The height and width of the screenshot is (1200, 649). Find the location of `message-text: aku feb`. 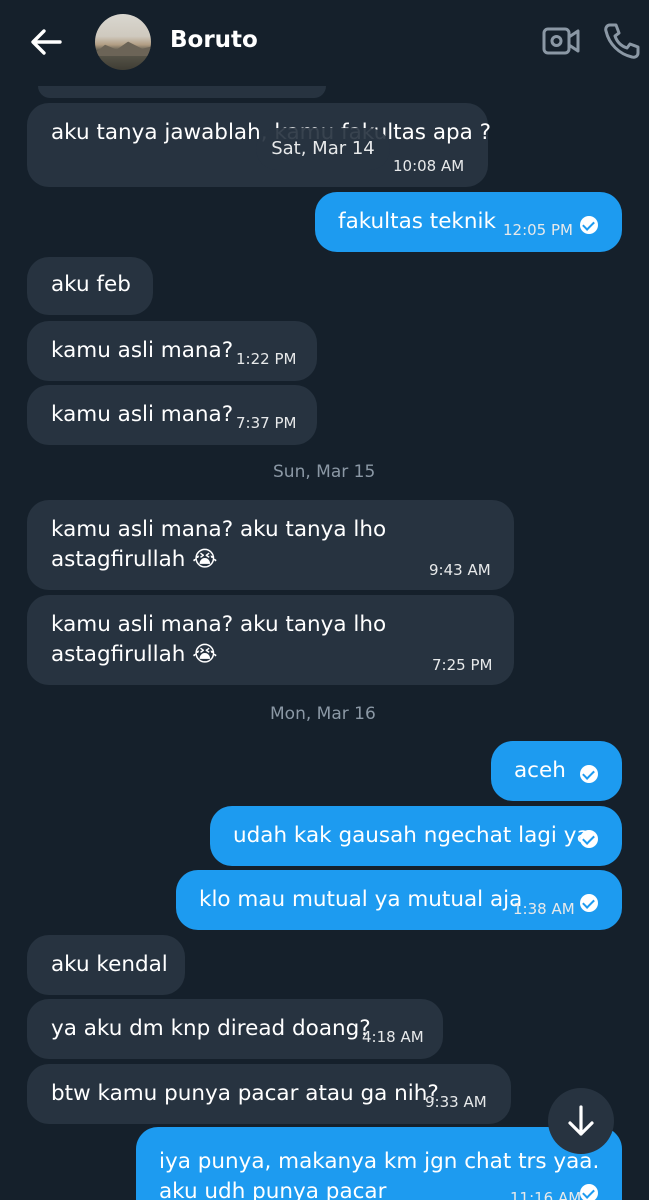

message-text: aku feb is located at coordinates (91, 284).